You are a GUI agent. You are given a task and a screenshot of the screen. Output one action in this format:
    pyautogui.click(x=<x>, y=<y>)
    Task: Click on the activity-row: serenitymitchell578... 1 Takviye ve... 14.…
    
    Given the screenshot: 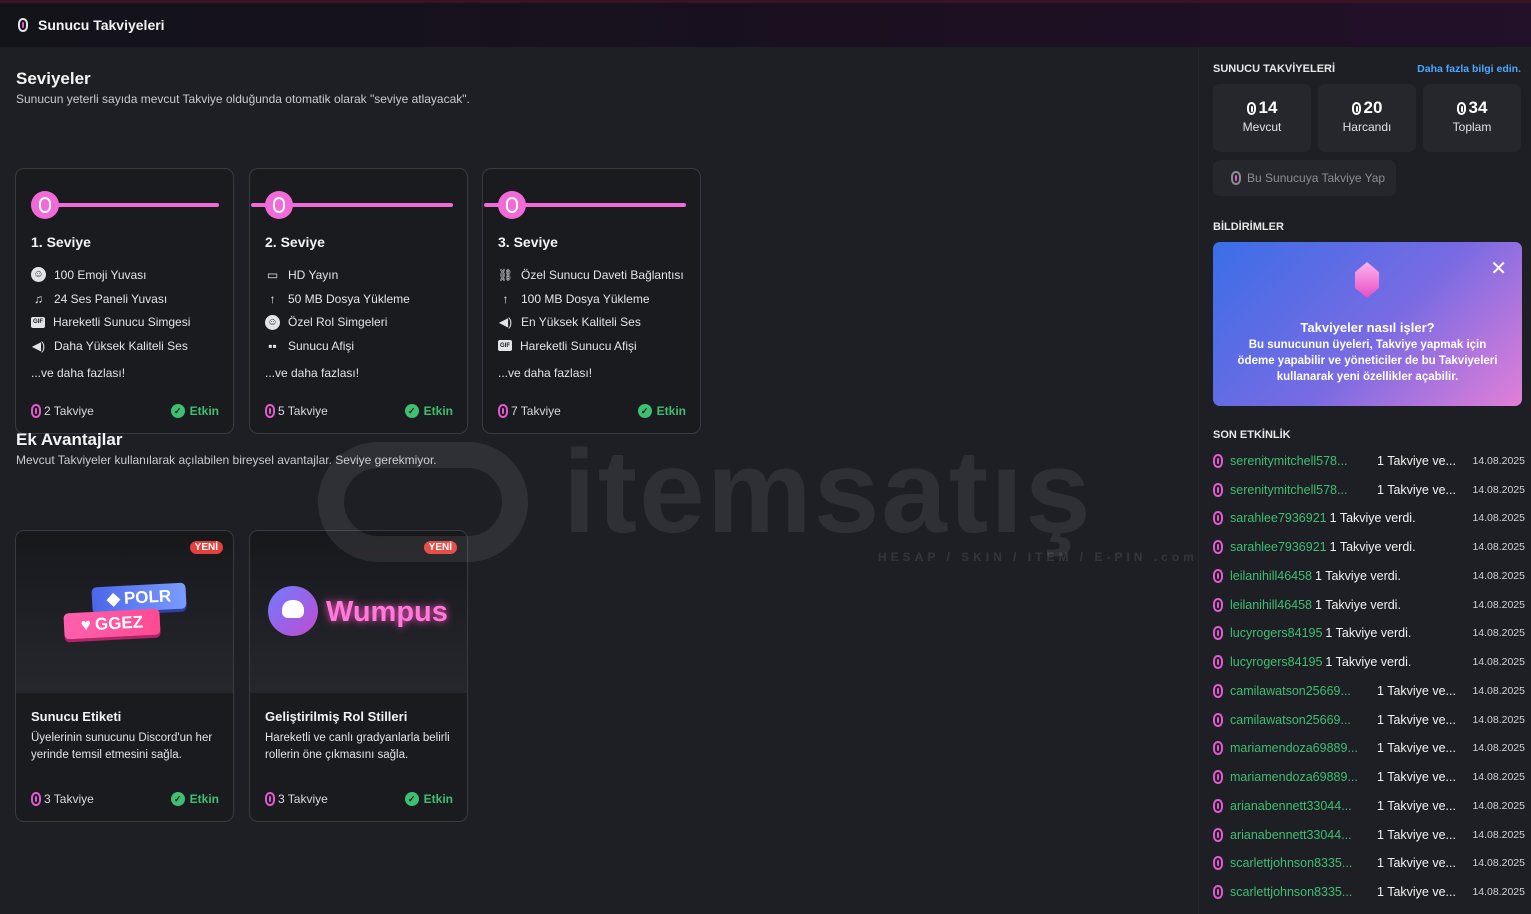 What is the action you would take?
    pyautogui.click(x=1369, y=460)
    